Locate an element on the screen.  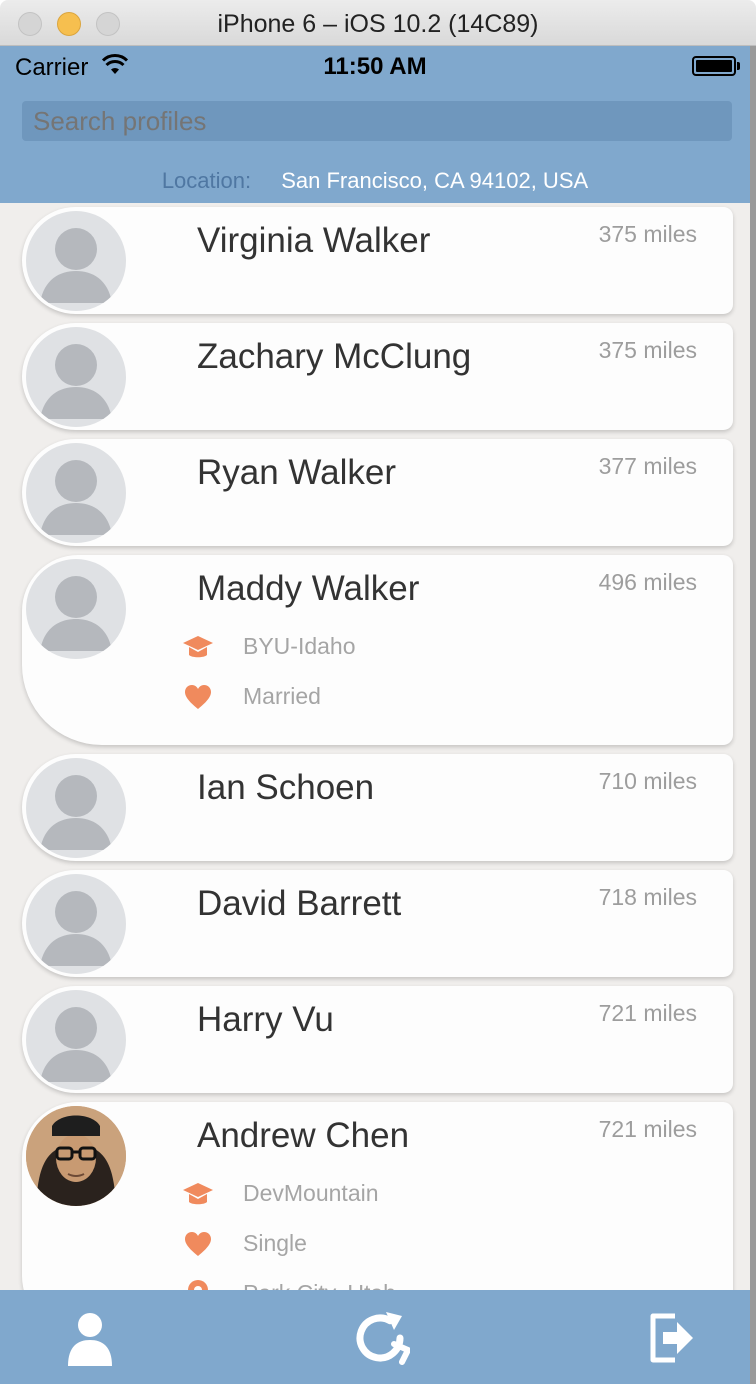
profile-card: Ian Schoen 710 miles is located at coordinates (377, 807).